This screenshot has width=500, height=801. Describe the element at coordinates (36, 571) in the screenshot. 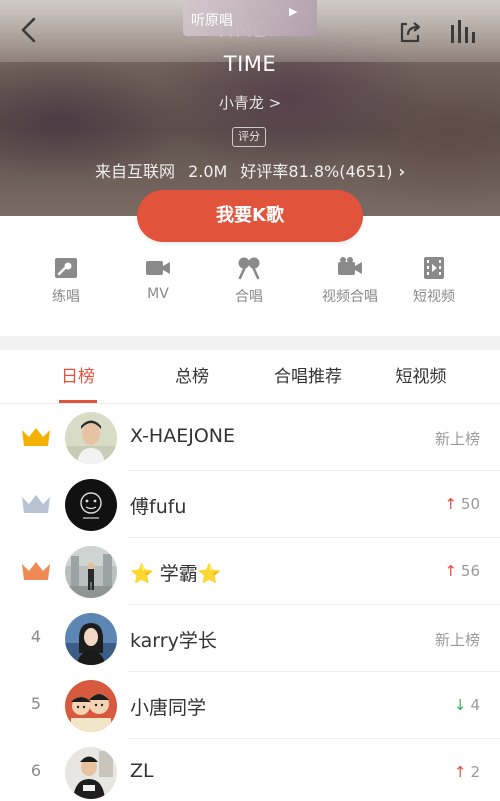

I see `bronze-crown-icon` at that location.